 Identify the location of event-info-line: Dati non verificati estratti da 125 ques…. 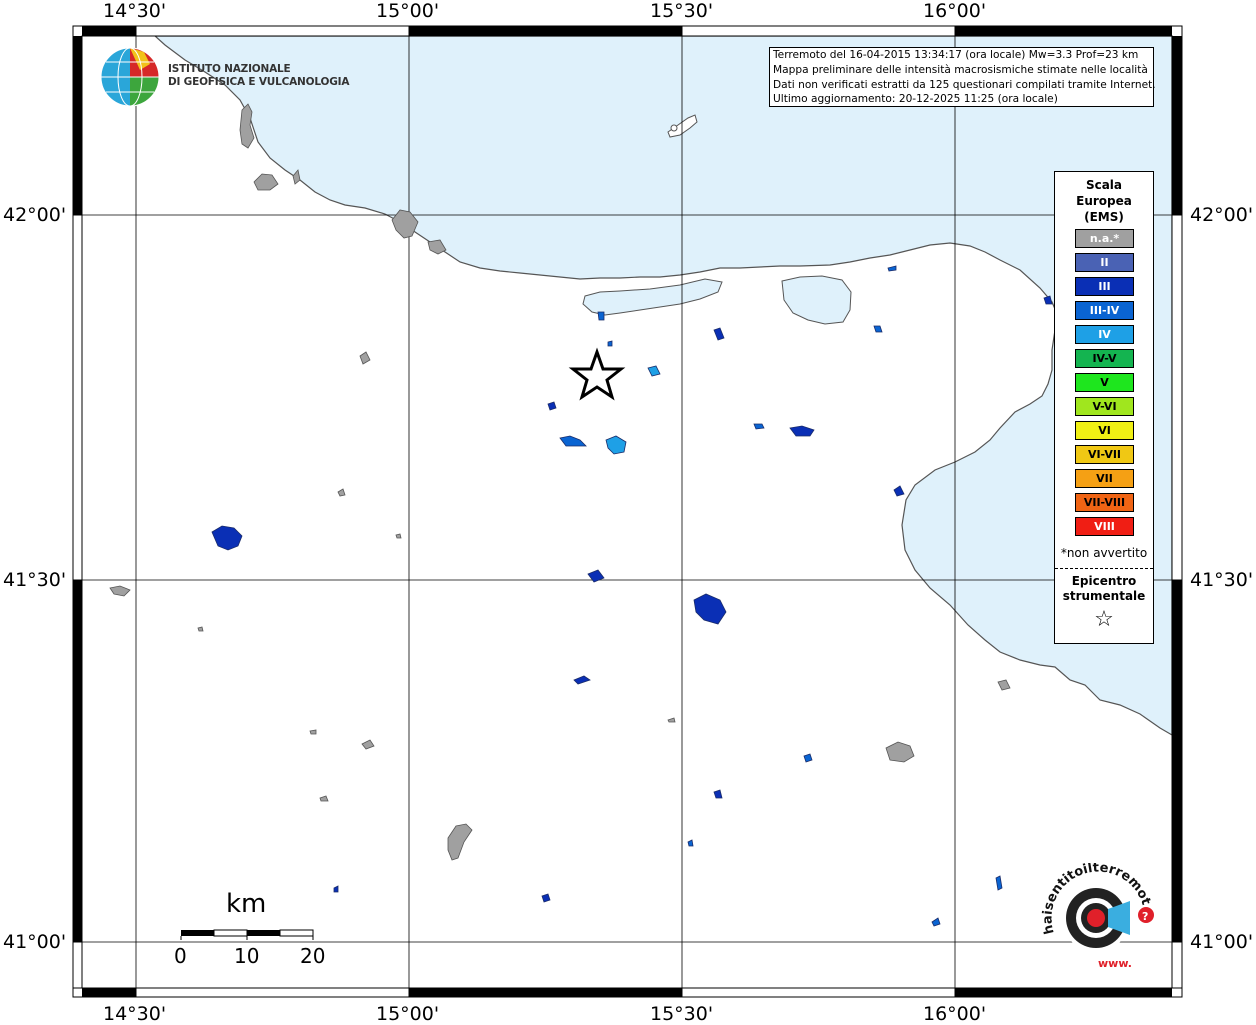
(964, 84).